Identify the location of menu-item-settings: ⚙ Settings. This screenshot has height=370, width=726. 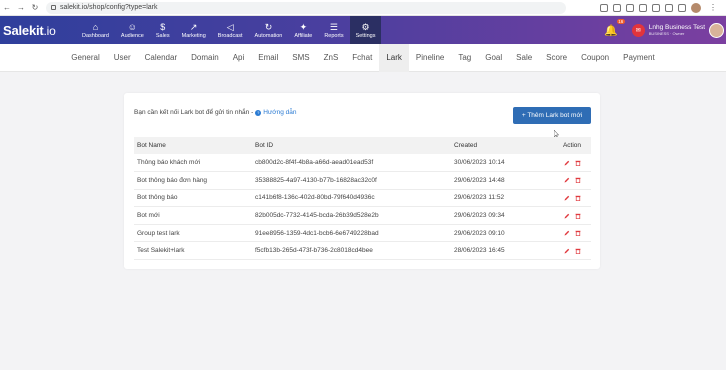
(365, 30).